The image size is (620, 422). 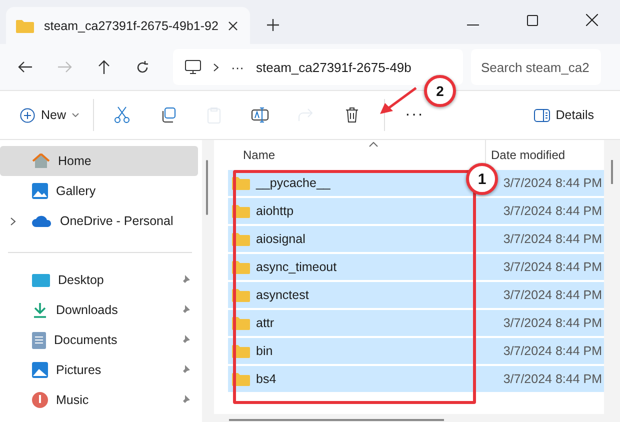 What do you see at coordinates (40, 191) in the screenshot?
I see `gallery-icon` at bounding box center [40, 191].